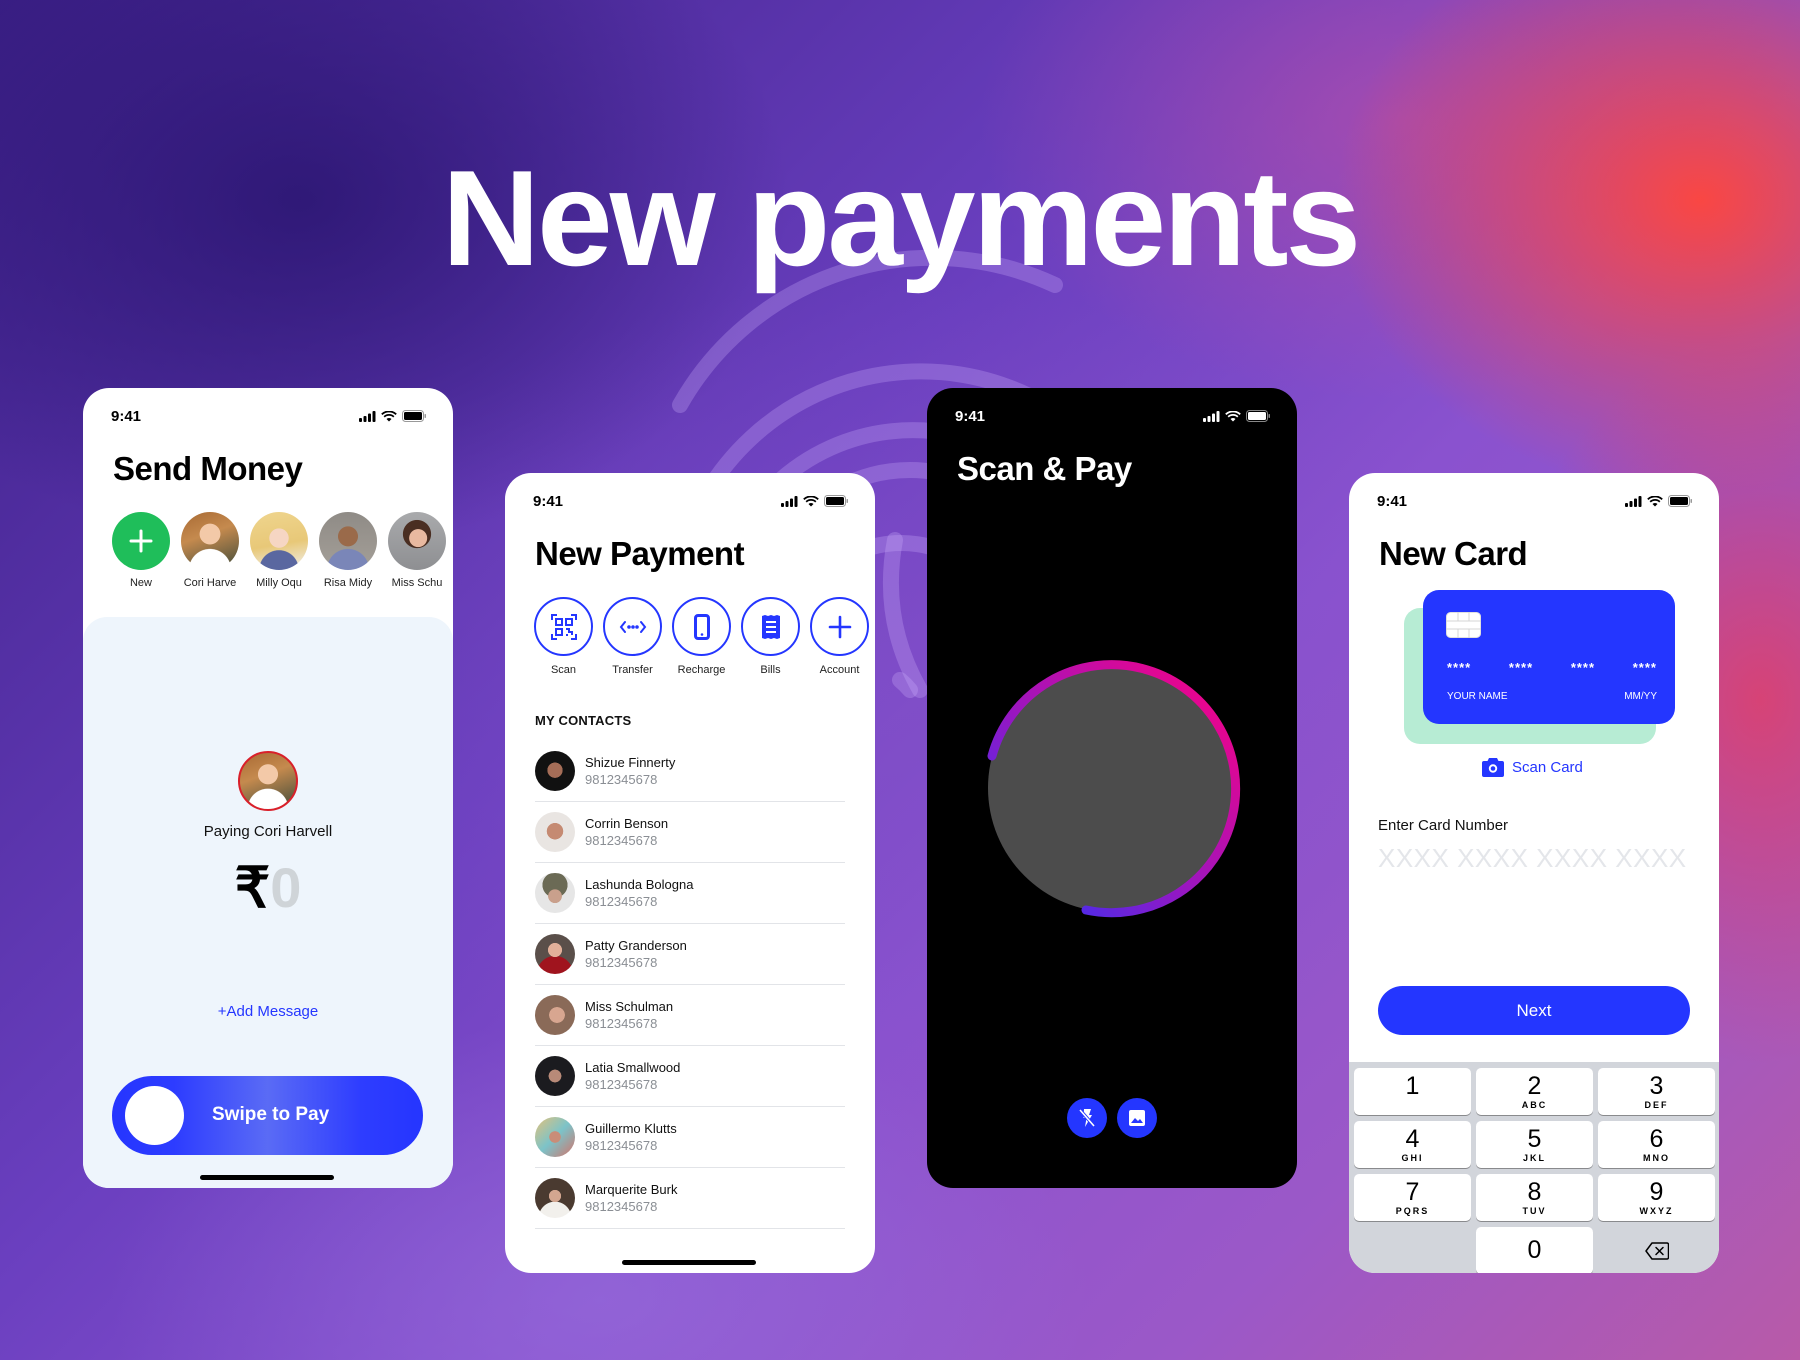 This screenshot has height=1360, width=1800. Describe the element at coordinates (1656, 1250) in the screenshot. I see `backspace-key` at that location.